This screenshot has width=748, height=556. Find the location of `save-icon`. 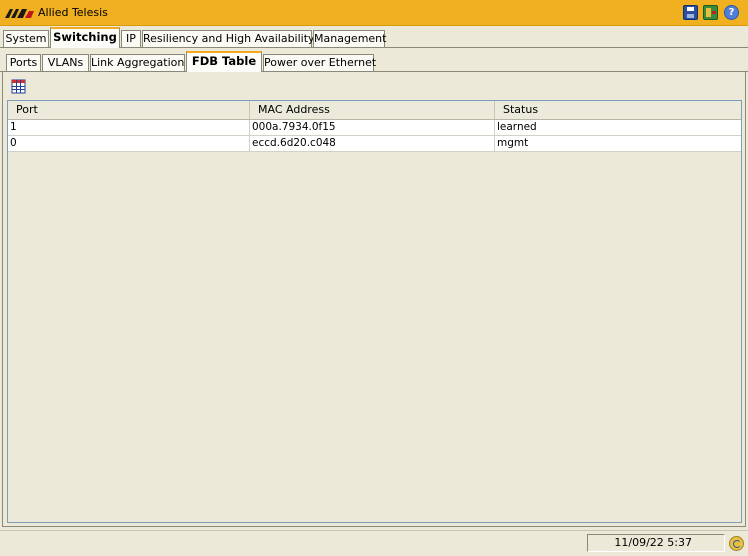

save-icon is located at coordinates (690, 12).